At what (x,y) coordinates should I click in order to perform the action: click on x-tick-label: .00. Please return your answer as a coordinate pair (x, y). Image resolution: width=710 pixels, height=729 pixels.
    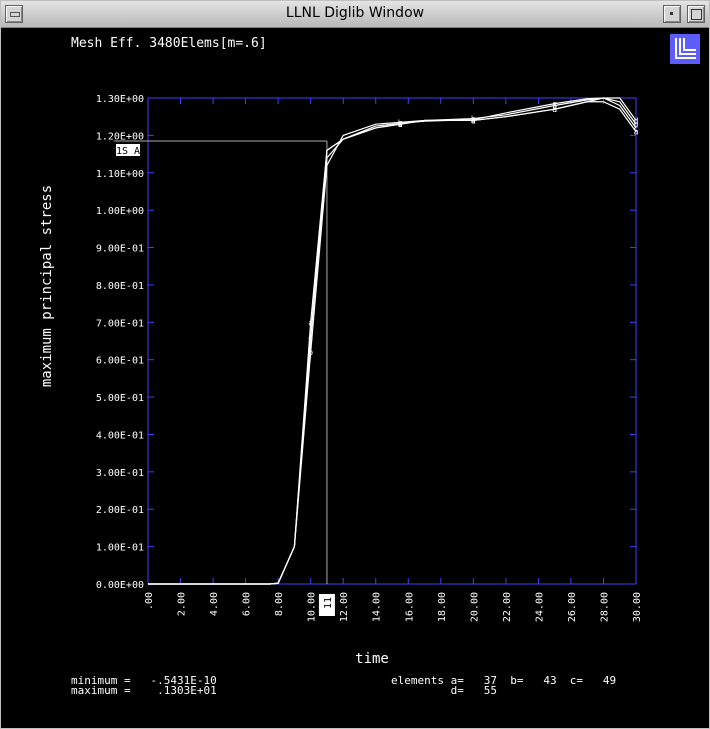
    Looking at the image, I should click on (149, 601).